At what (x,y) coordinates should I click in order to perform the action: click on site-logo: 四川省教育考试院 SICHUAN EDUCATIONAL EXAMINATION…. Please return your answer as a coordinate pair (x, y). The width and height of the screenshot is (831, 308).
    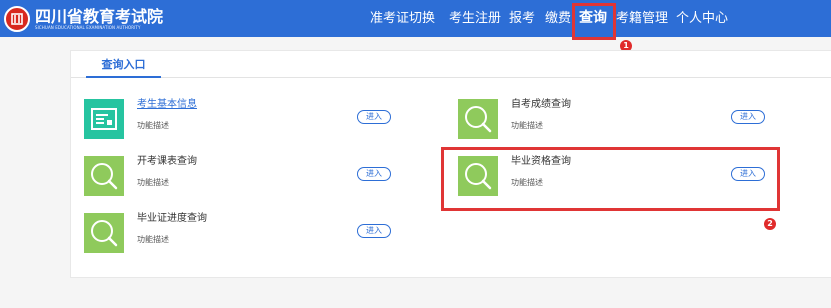
    Looking at the image, I should click on (83, 19).